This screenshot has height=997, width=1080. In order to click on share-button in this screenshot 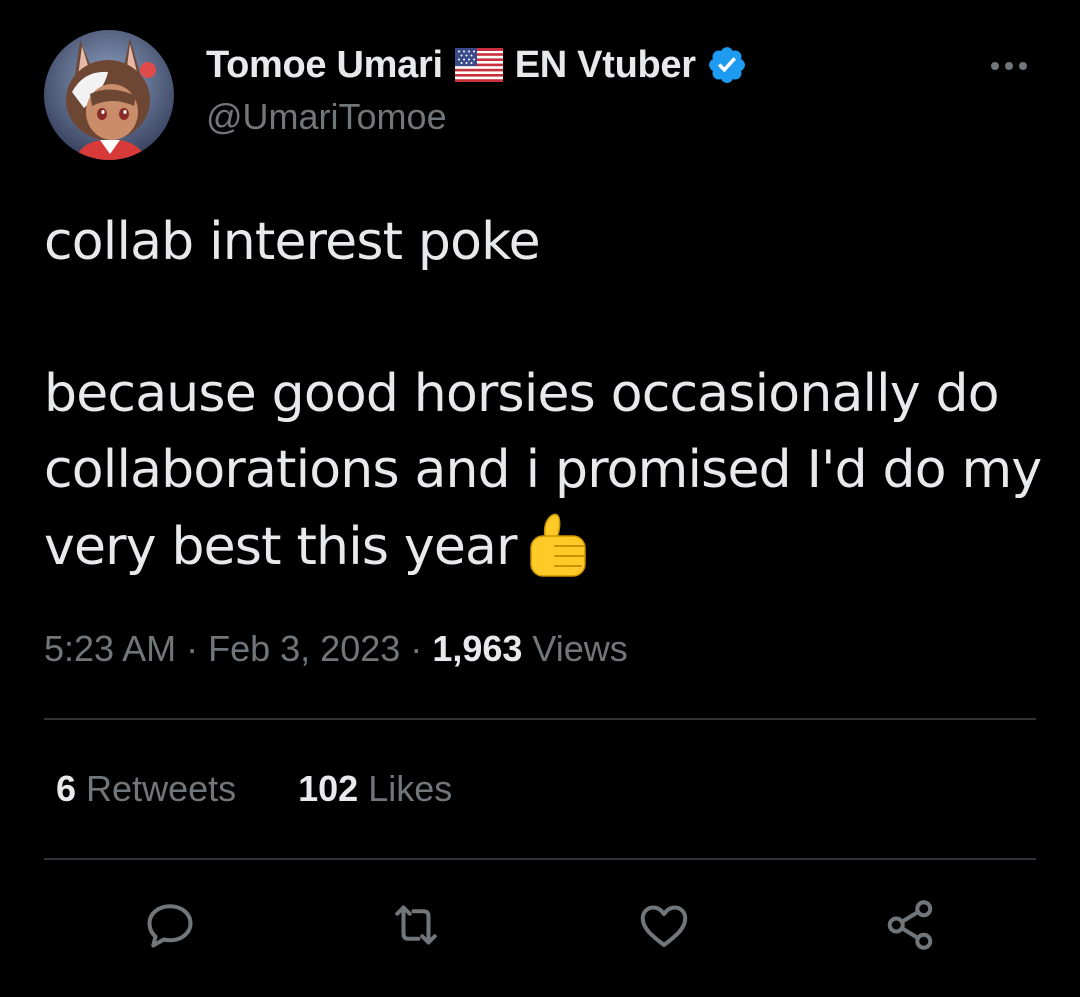, I will do `click(910, 925)`.